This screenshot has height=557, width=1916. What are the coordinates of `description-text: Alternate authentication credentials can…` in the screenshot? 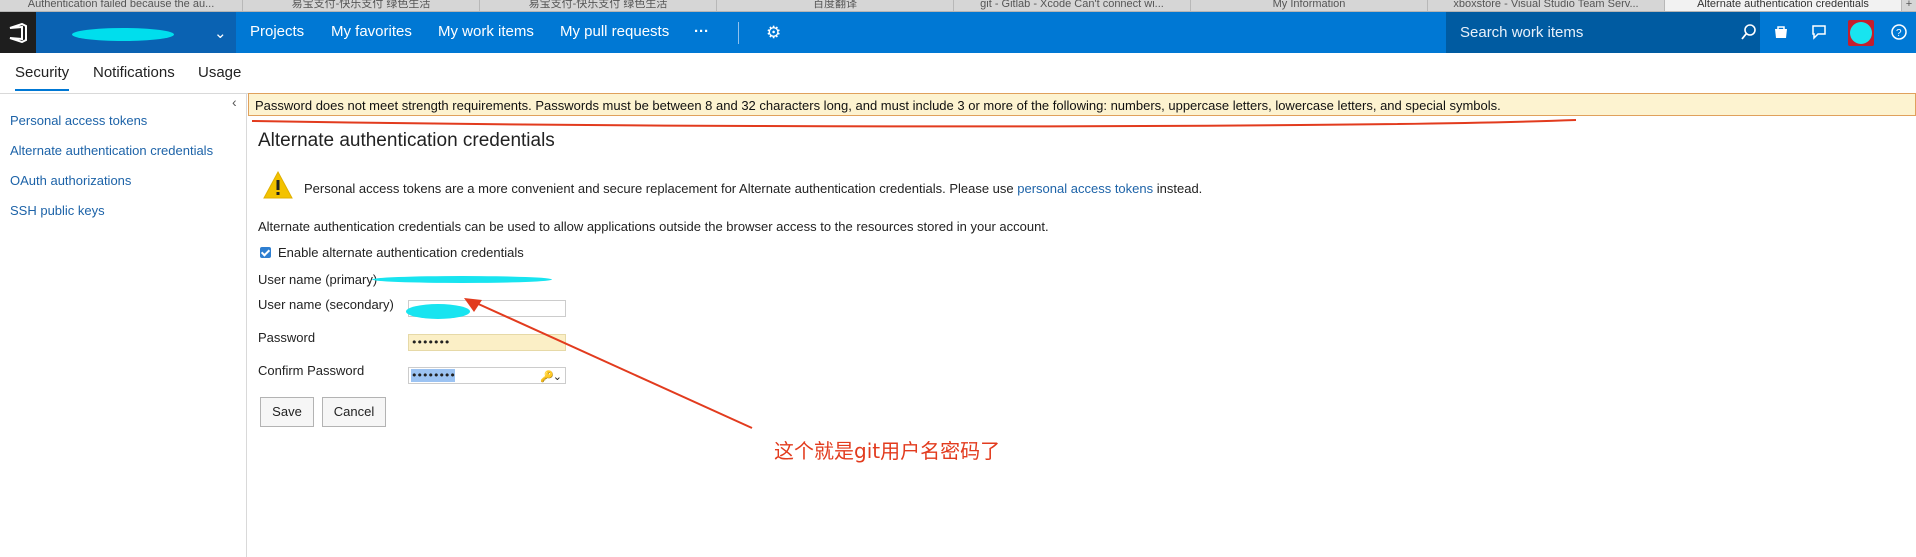 It's located at (653, 226).